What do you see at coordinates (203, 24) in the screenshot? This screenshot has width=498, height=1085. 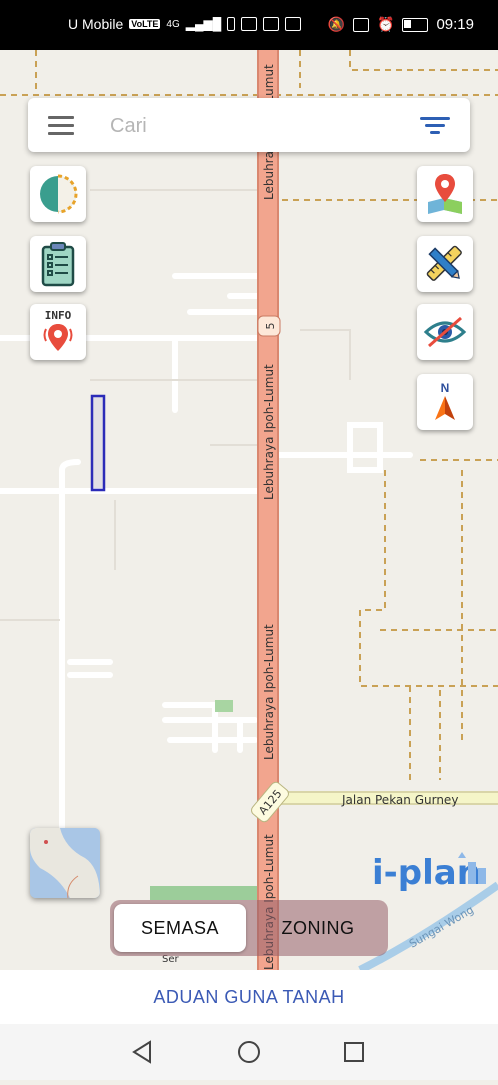 I see `signal-icon: ▂▄▆█` at bounding box center [203, 24].